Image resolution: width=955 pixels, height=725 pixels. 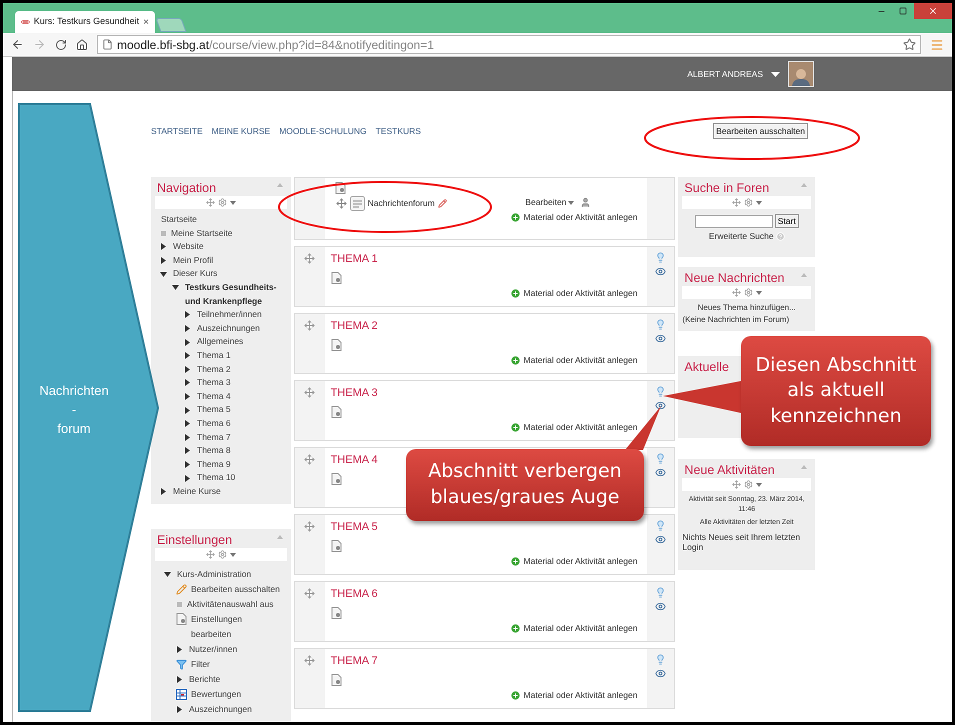 I want to click on back-icon, so click(x=17, y=44).